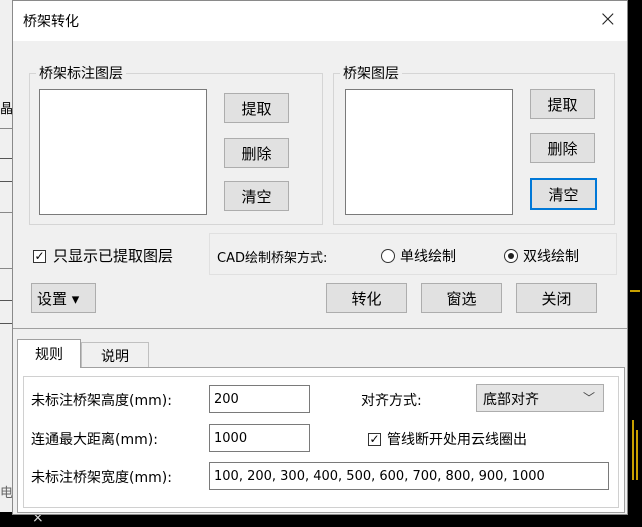  I want to click on annotation-layer-legend: 桥架标注图层, so click(81, 74).